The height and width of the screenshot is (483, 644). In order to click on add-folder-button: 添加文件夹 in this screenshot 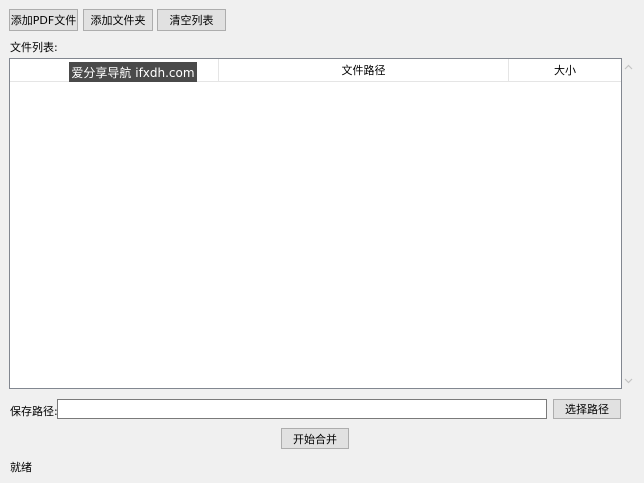, I will do `click(118, 20)`.